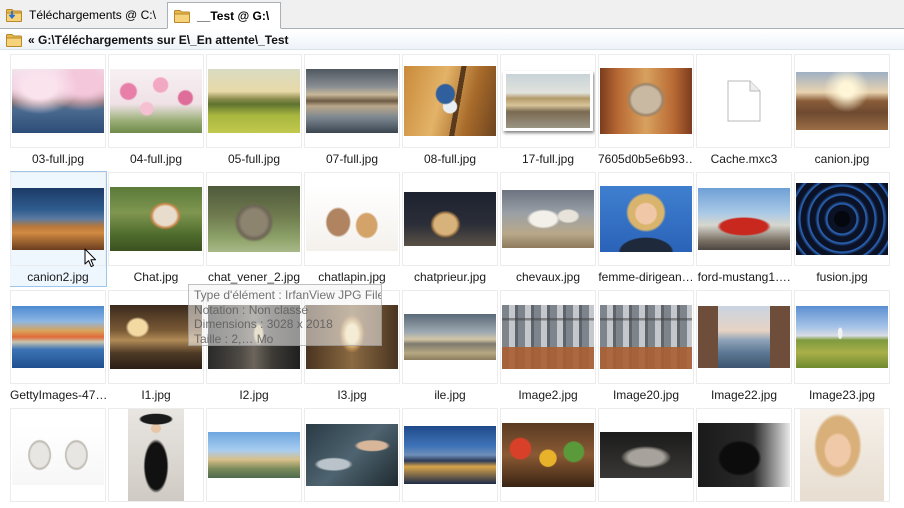 The height and width of the screenshot is (508, 904). I want to click on file-item: chevaux.jpg, so click(548, 229).